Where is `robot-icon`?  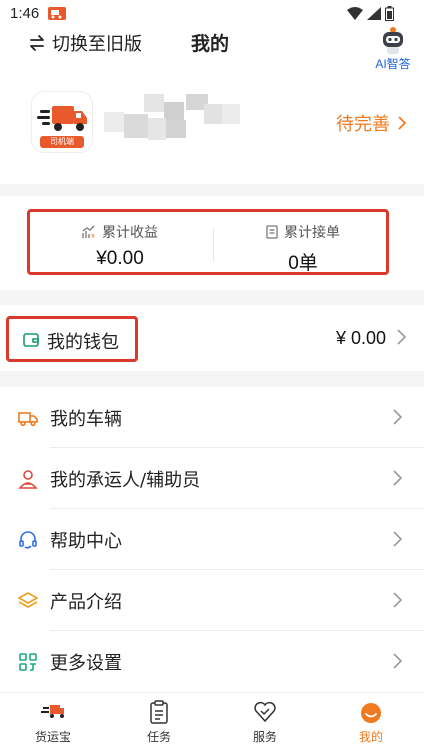
robot-icon is located at coordinates (393, 40).